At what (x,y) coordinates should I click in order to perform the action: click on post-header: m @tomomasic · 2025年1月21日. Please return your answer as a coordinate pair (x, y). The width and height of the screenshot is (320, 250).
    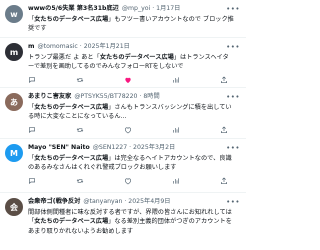
    Looking at the image, I should click on (135, 46).